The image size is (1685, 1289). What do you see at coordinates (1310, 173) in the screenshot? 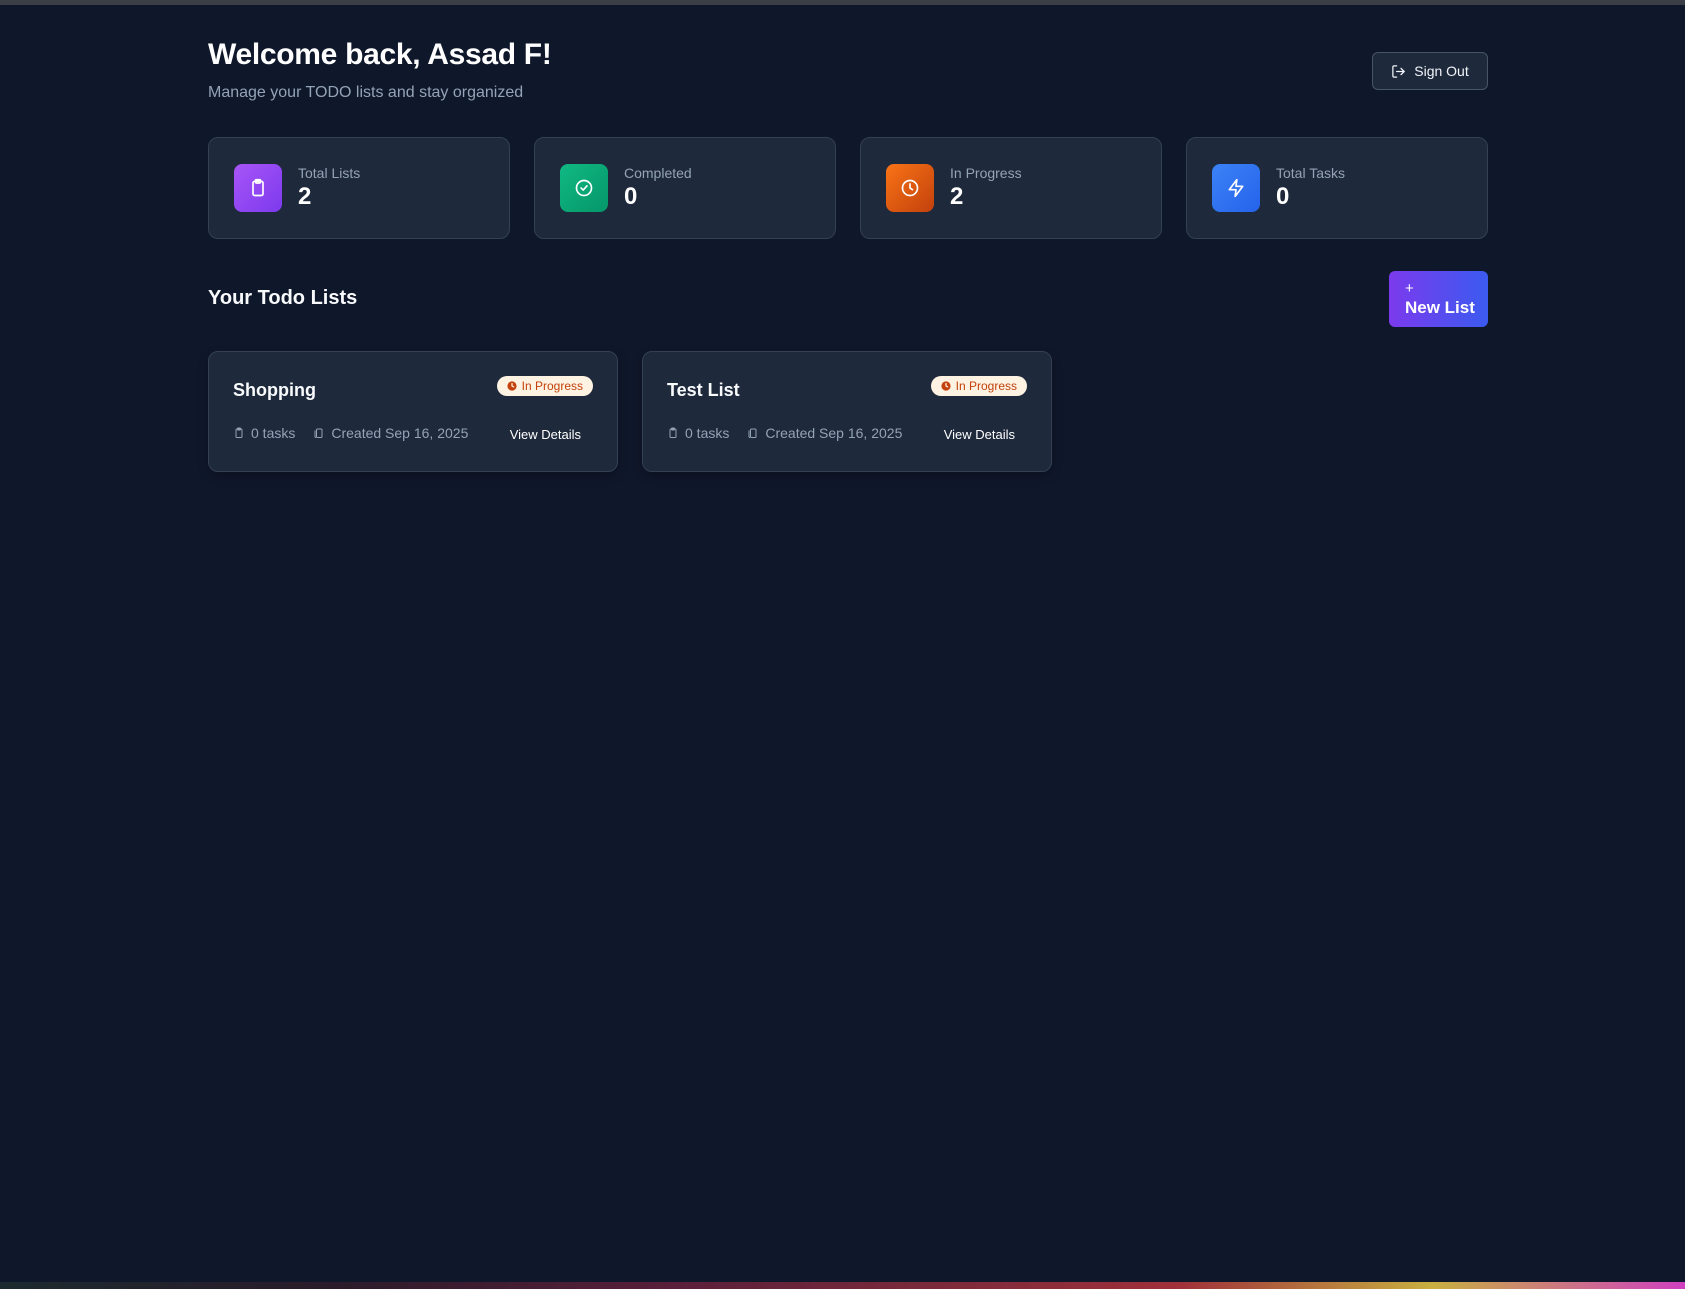
I see `stat-label: Total Tasks` at bounding box center [1310, 173].